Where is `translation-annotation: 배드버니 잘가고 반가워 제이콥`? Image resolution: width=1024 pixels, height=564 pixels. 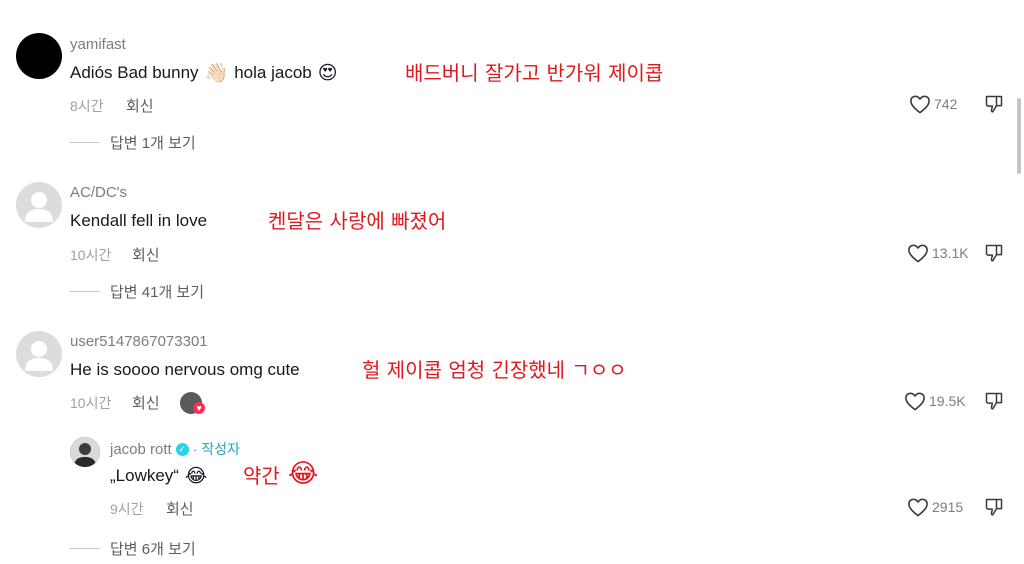
translation-annotation: 배드버니 잘가고 반가워 제이콥 is located at coordinates (534, 73).